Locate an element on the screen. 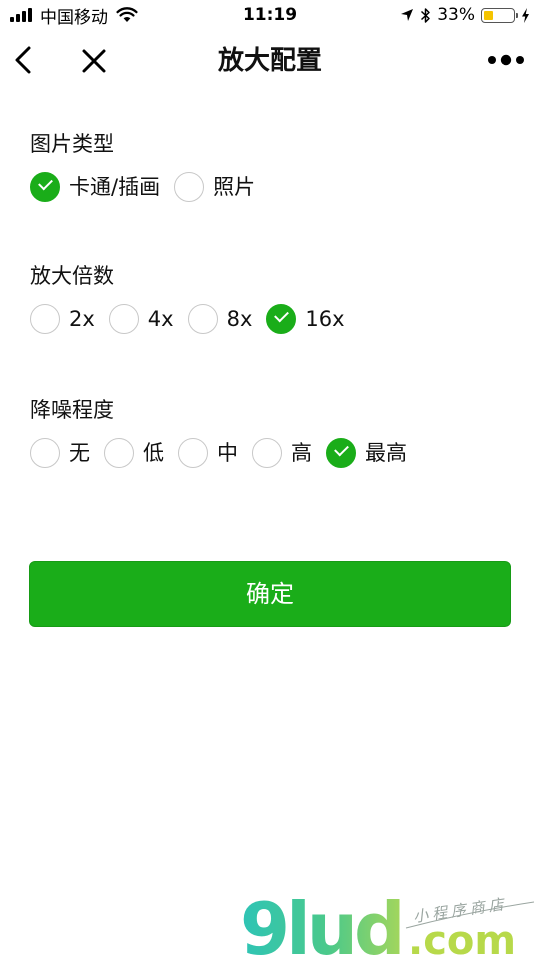  watermark-brand: 9lud is located at coordinates (321, 923).